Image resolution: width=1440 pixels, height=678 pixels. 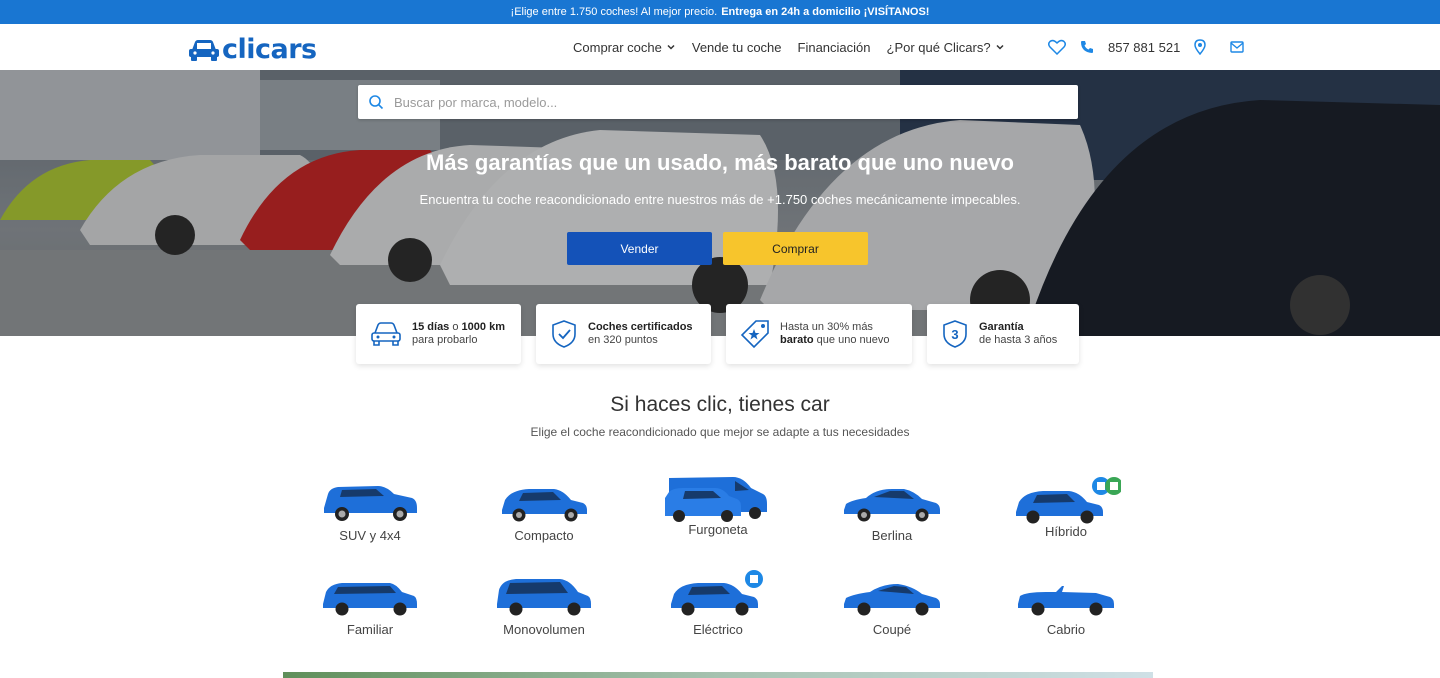 I want to click on header-actions: 857 881 521, so click(x=1146, y=47).